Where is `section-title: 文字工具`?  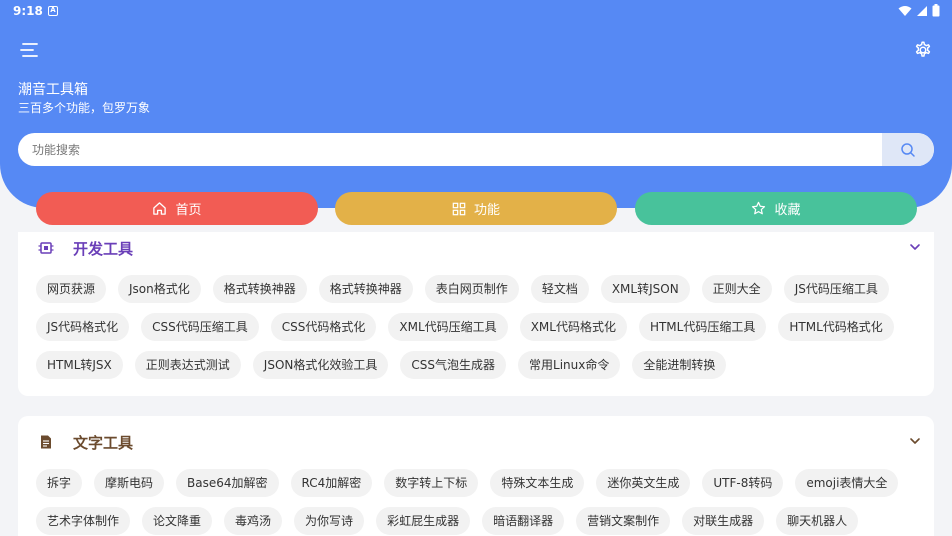 section-title: 文字工具 is located at coordinates (103, 443).